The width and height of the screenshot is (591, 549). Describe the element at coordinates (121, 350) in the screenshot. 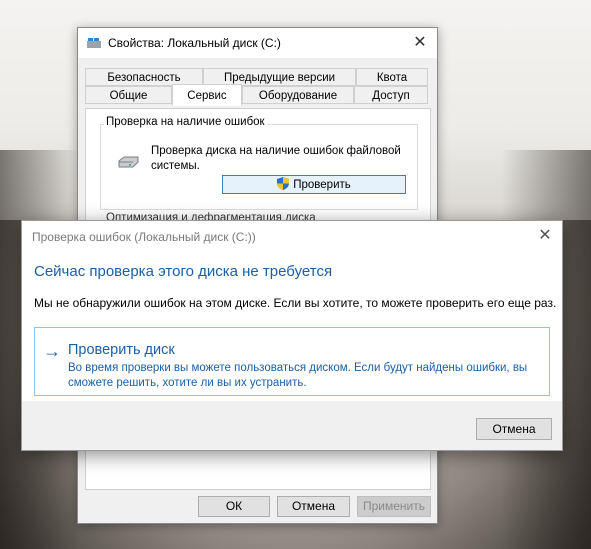

I see `command-title: Проверить диск` at that location.